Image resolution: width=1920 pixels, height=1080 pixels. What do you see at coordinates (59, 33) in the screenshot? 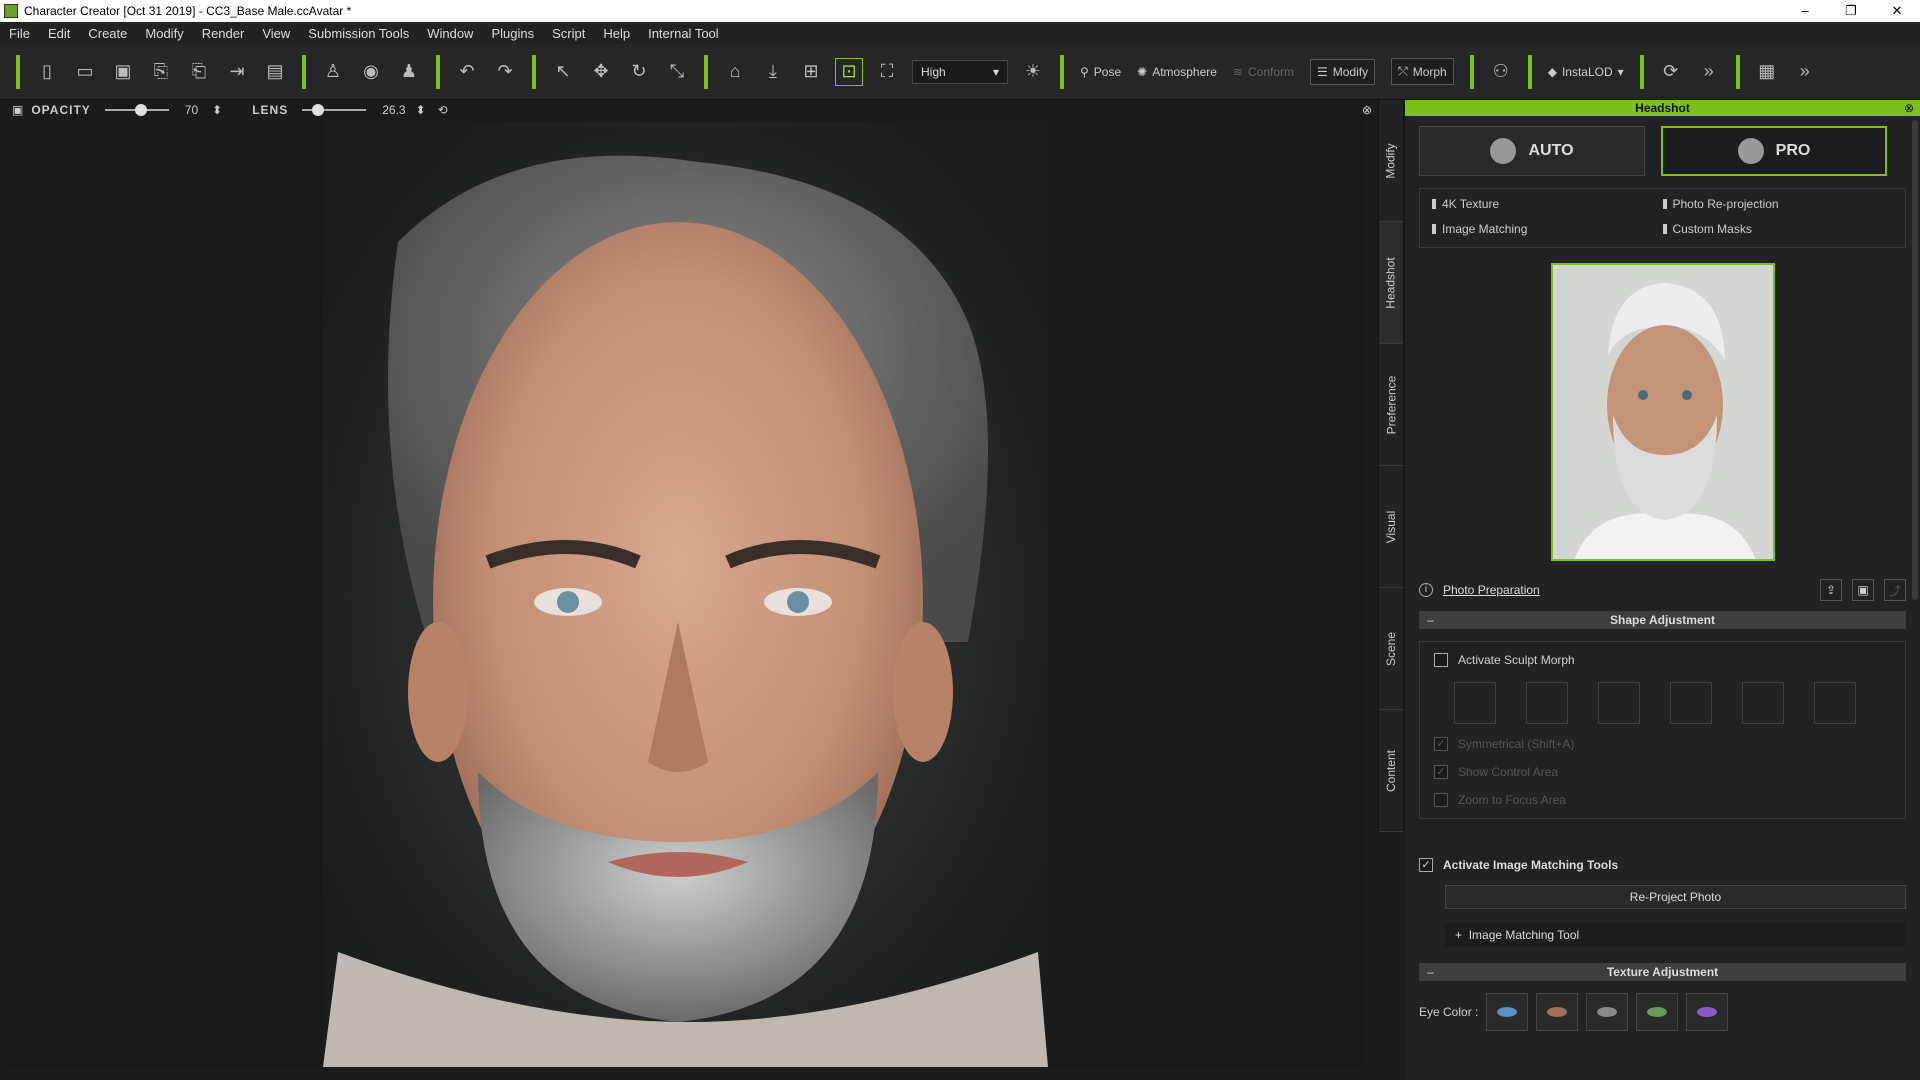
I see `menu-edit: Edit` at bounding box center [59, 33].